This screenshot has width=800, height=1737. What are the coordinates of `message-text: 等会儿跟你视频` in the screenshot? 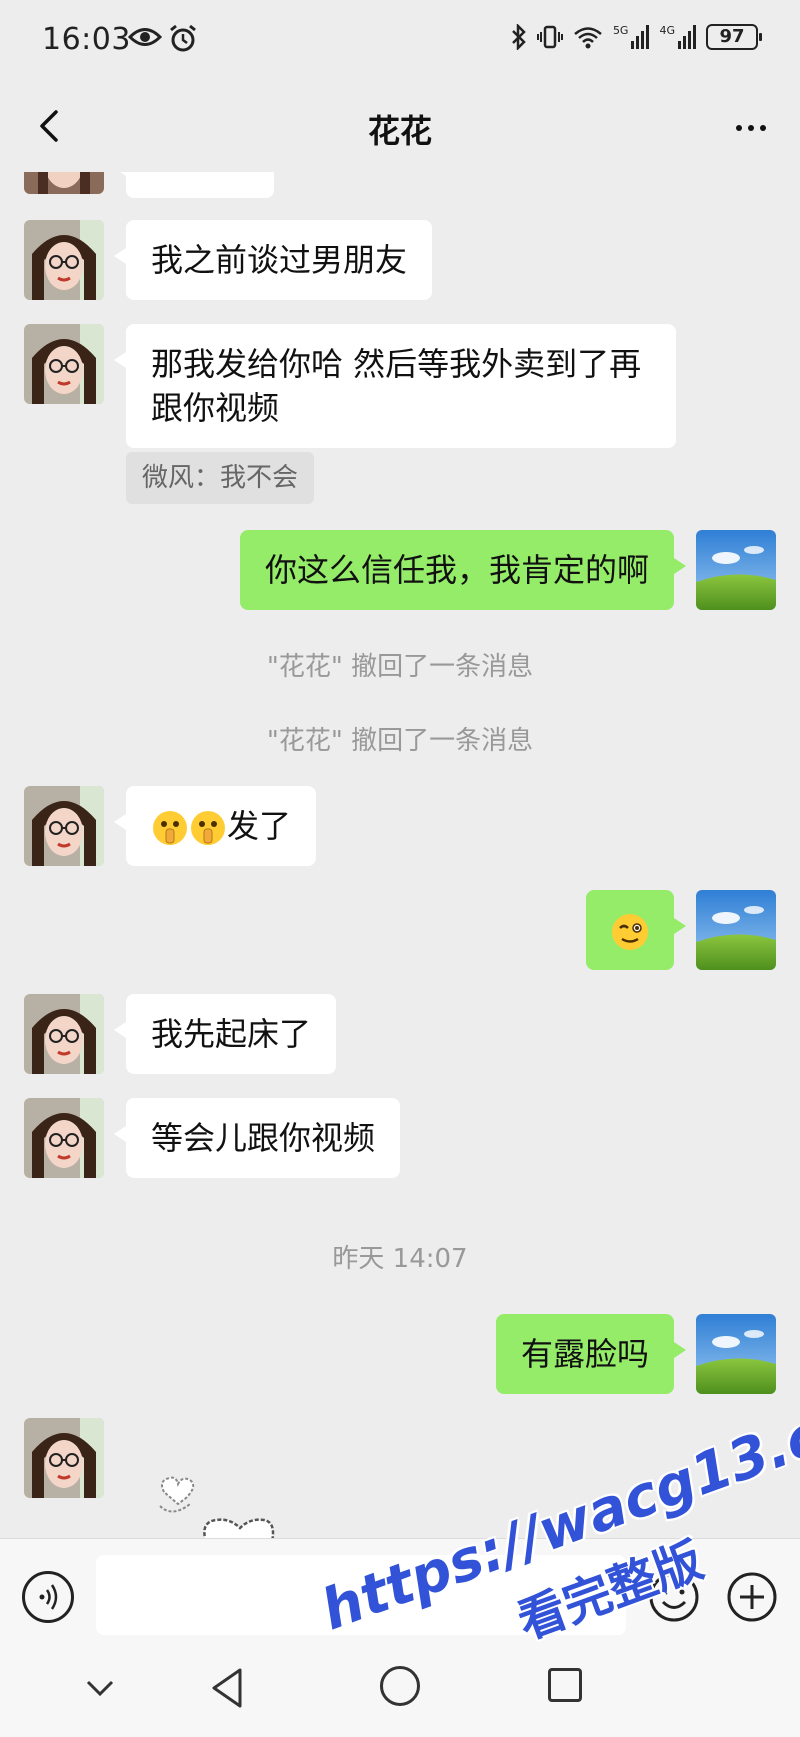 It's located at (263, 1138).